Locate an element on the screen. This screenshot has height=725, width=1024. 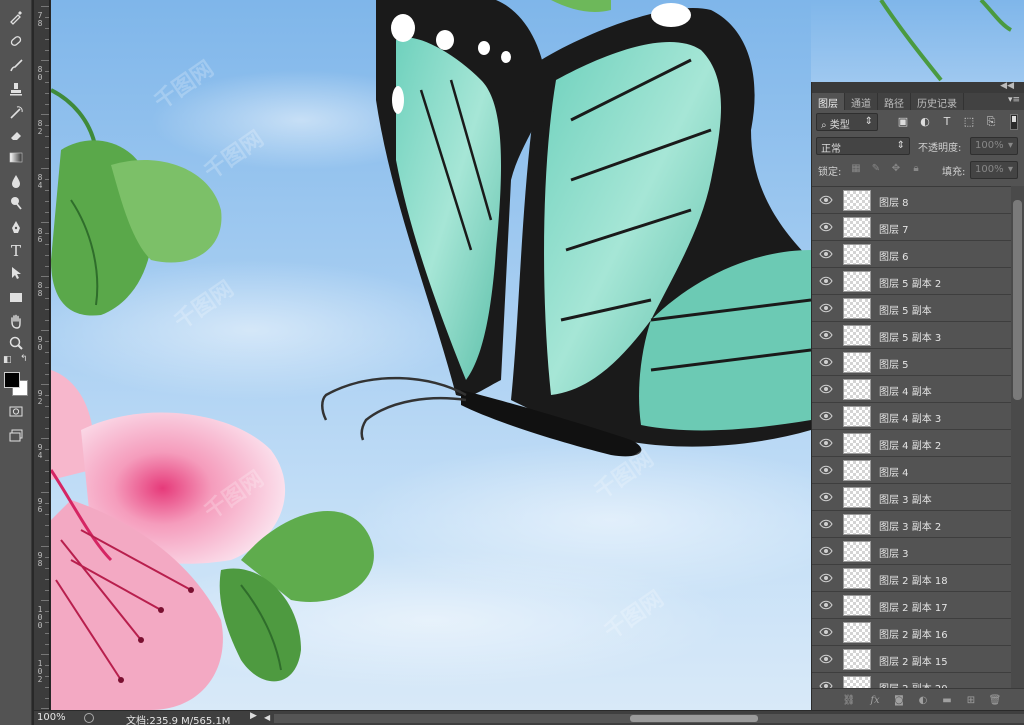
shape-filter-icon: ⬚ is located at coordinates (969, 122).